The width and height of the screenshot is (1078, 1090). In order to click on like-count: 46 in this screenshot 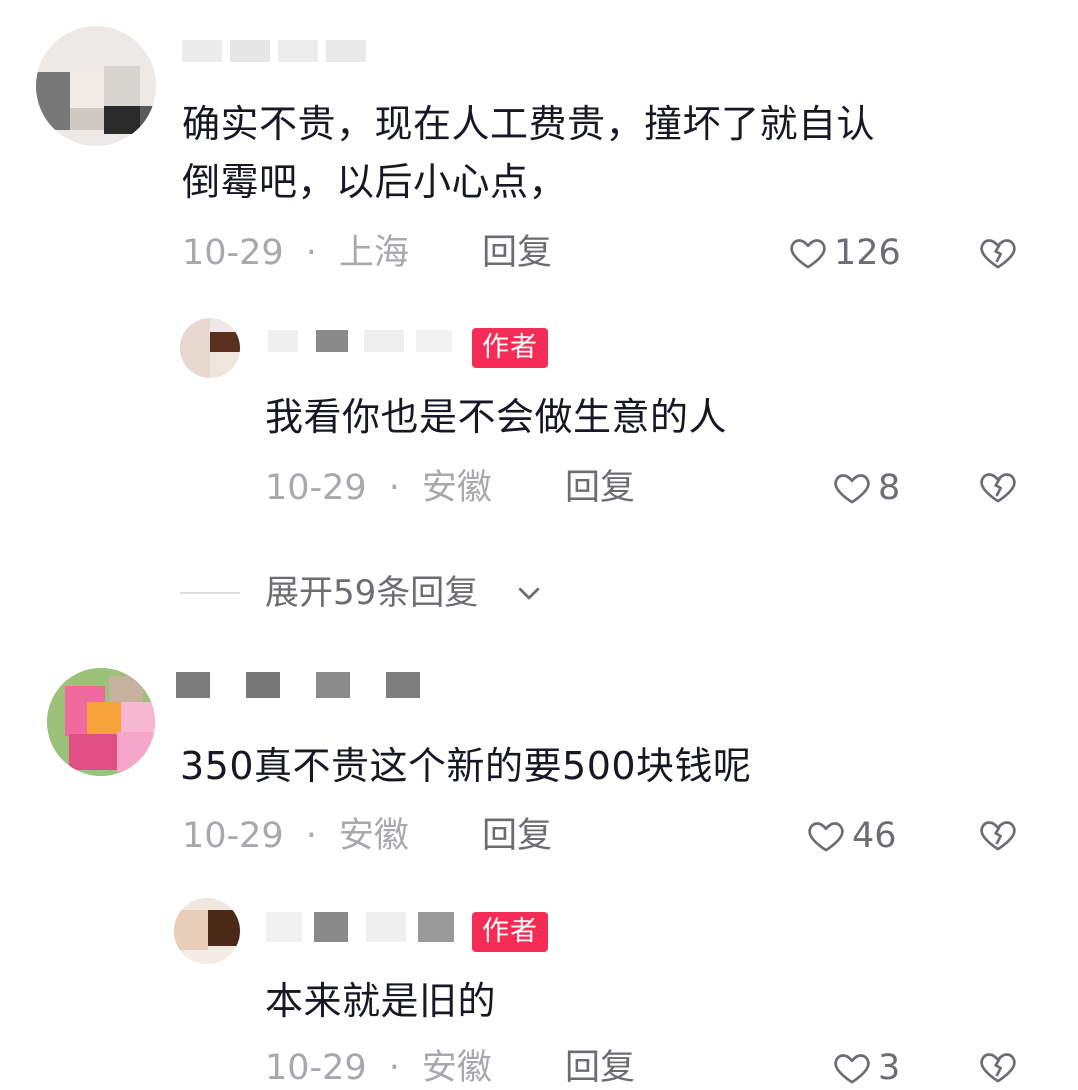, I will do `click(874, 836)`.